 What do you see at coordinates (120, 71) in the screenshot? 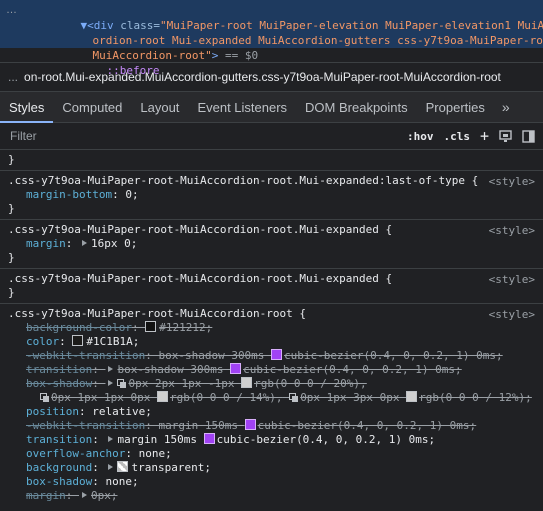
I see `pseudo-element-node: ::before` at bounding box center [120, 71].